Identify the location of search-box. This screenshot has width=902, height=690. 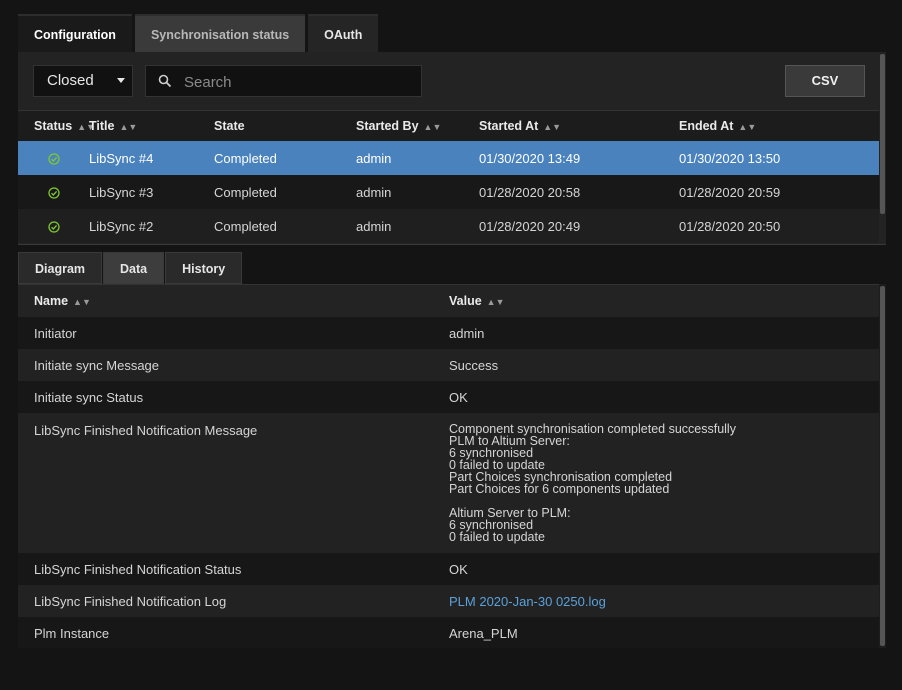
(283, 81).